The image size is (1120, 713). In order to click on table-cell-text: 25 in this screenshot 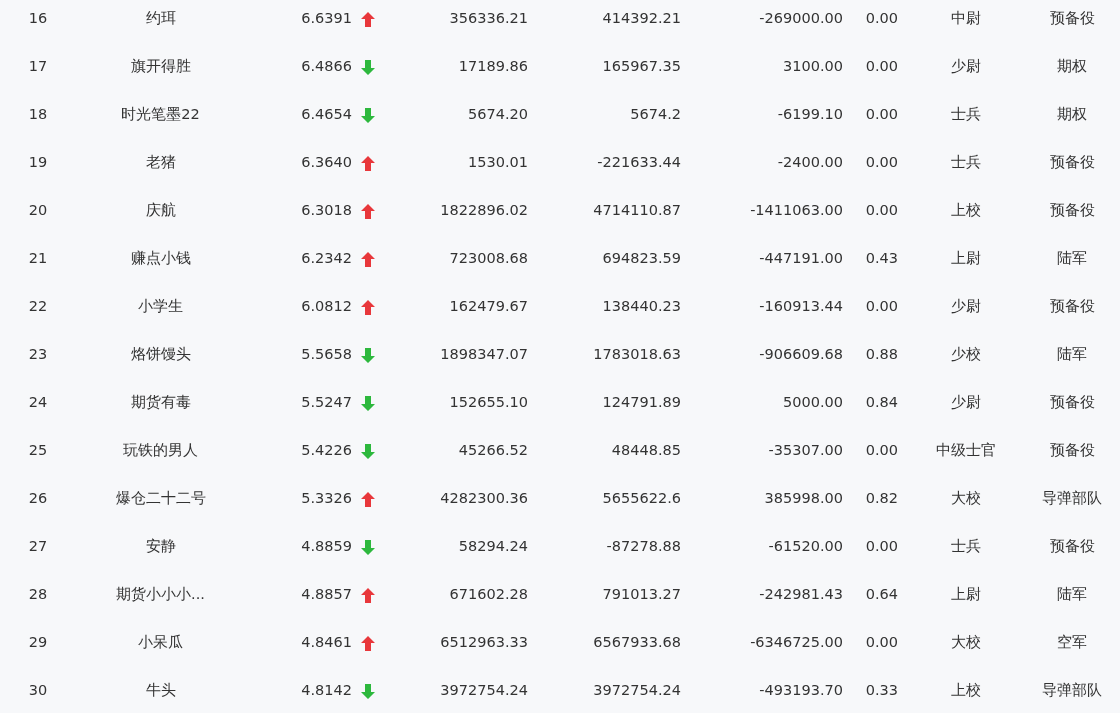, I will do `click(38, 451)`.